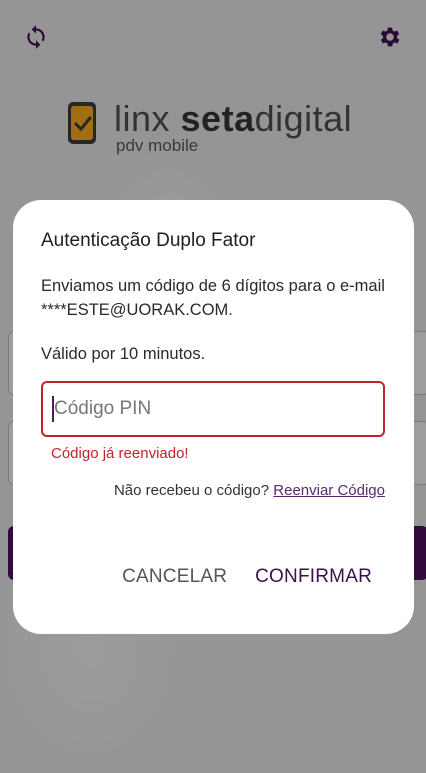  Describe the element at coordinates (191, 490) in the screenshot. I see `resend-prompt: Não recebeu o código?` at that location.